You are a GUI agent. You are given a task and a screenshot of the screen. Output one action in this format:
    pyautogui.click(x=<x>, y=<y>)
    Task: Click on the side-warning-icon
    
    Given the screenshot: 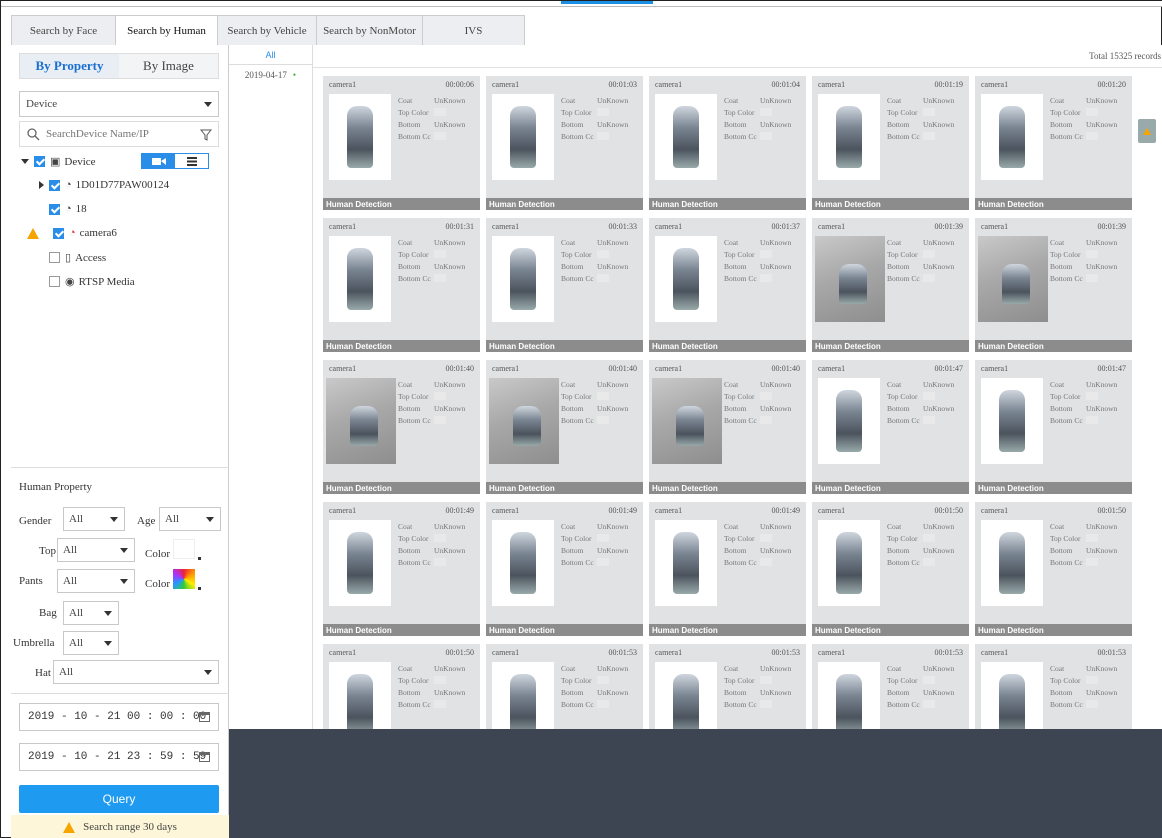 What is the action you would take?
    pyautogui.click(x=1147, y=131)
    